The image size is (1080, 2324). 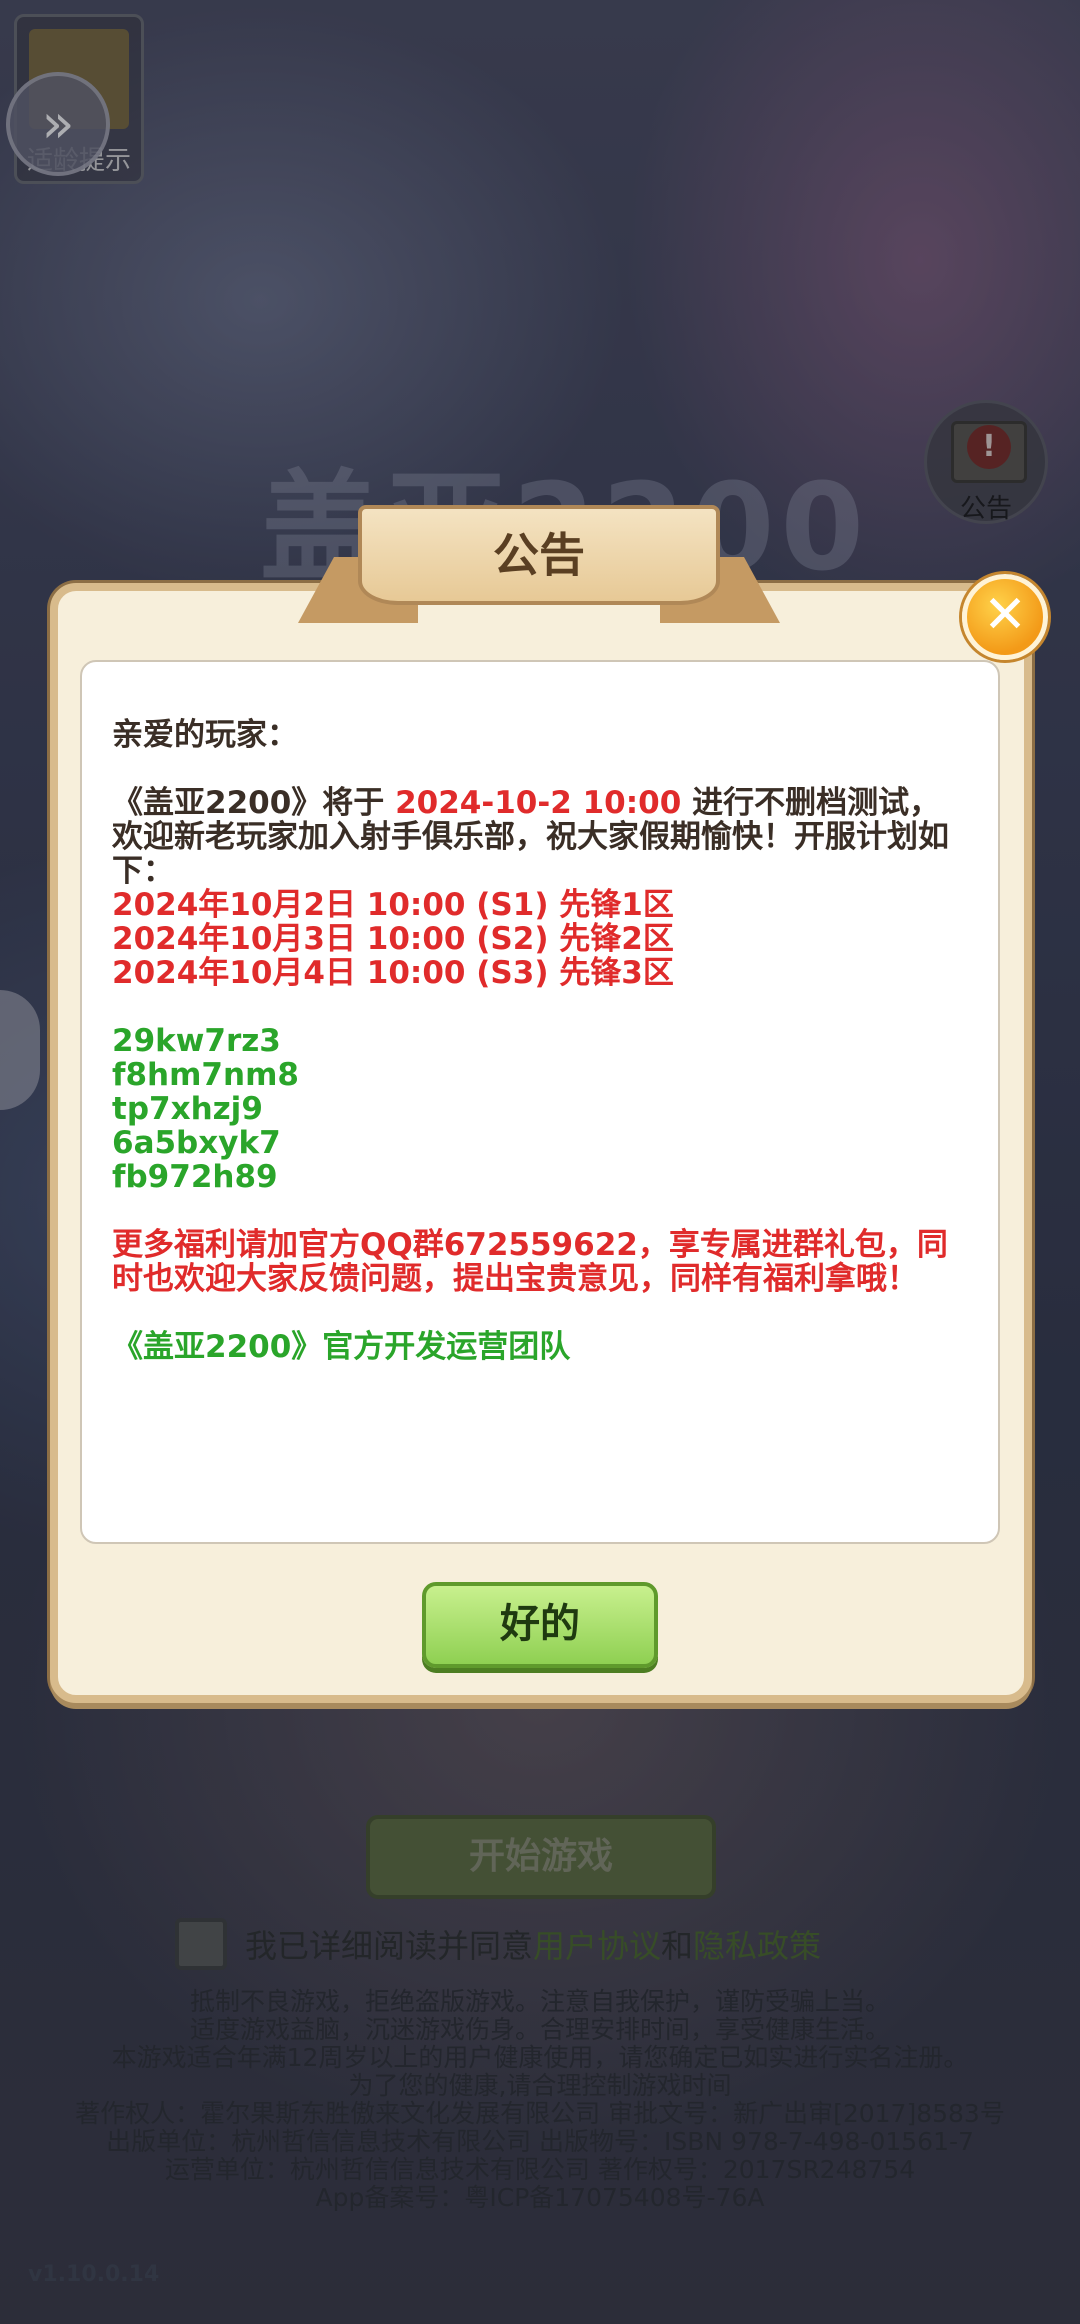 What do you see at coordinates (196, 1041) in the screenshot?
I see `gift-code: 29kw7rz3` at bounding box center [196, 1041].